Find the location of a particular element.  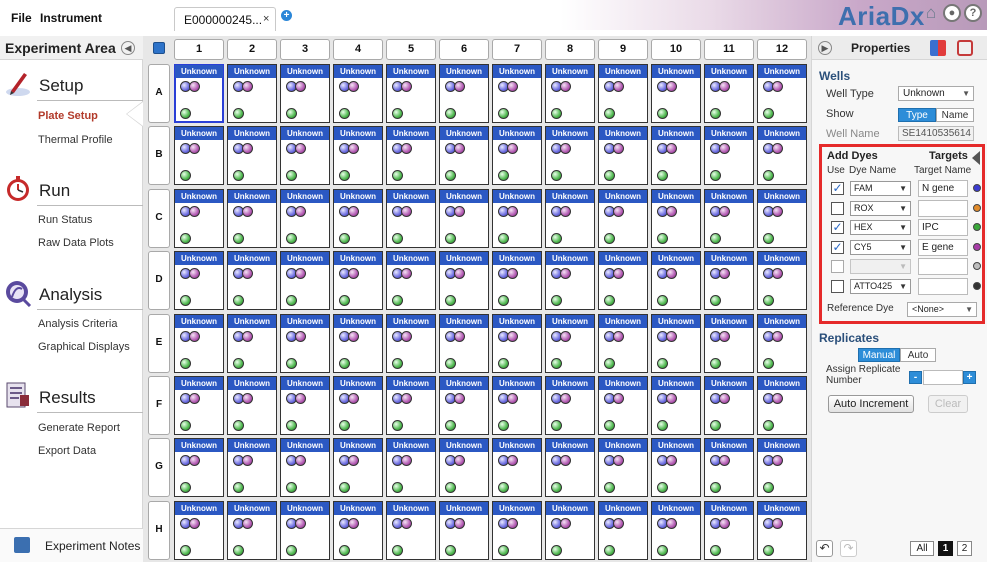

dye-name-select: ▼ is located at coordinates (880, 267).